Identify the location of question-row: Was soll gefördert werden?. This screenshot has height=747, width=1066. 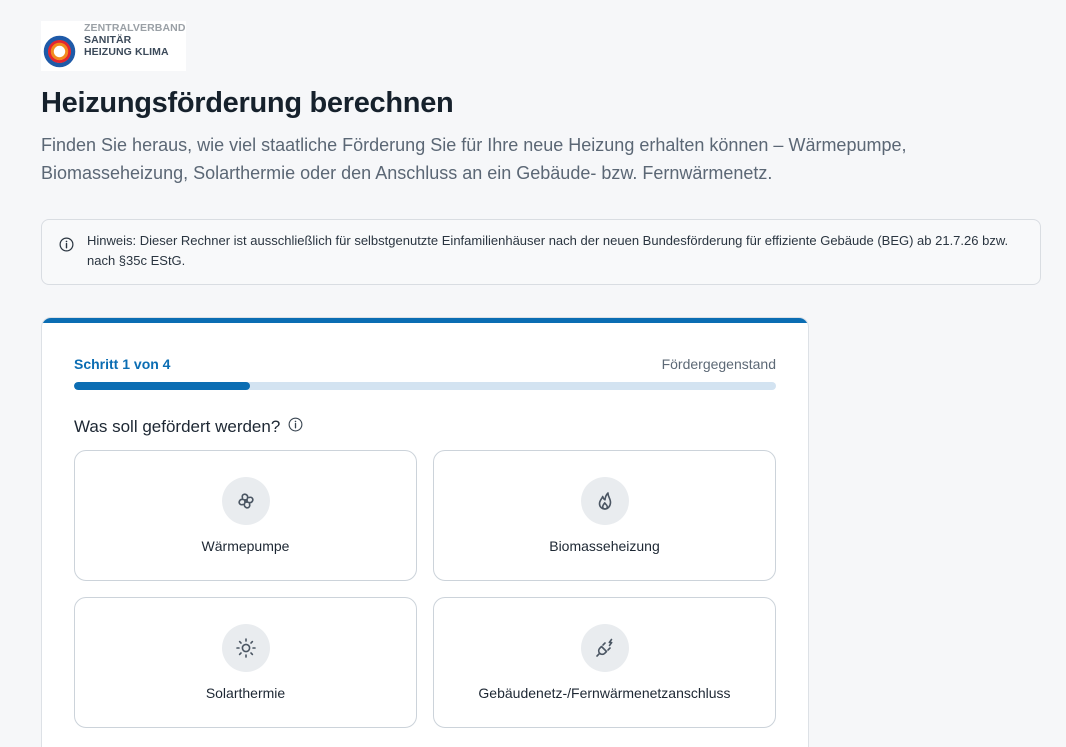
(188, 427).